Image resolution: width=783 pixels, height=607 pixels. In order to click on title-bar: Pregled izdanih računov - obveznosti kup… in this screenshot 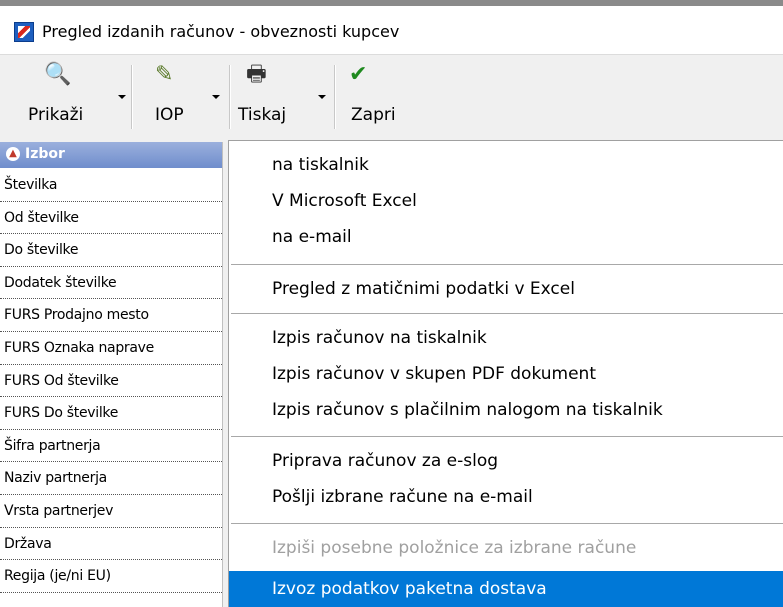, I will do `click(391, 30)`.